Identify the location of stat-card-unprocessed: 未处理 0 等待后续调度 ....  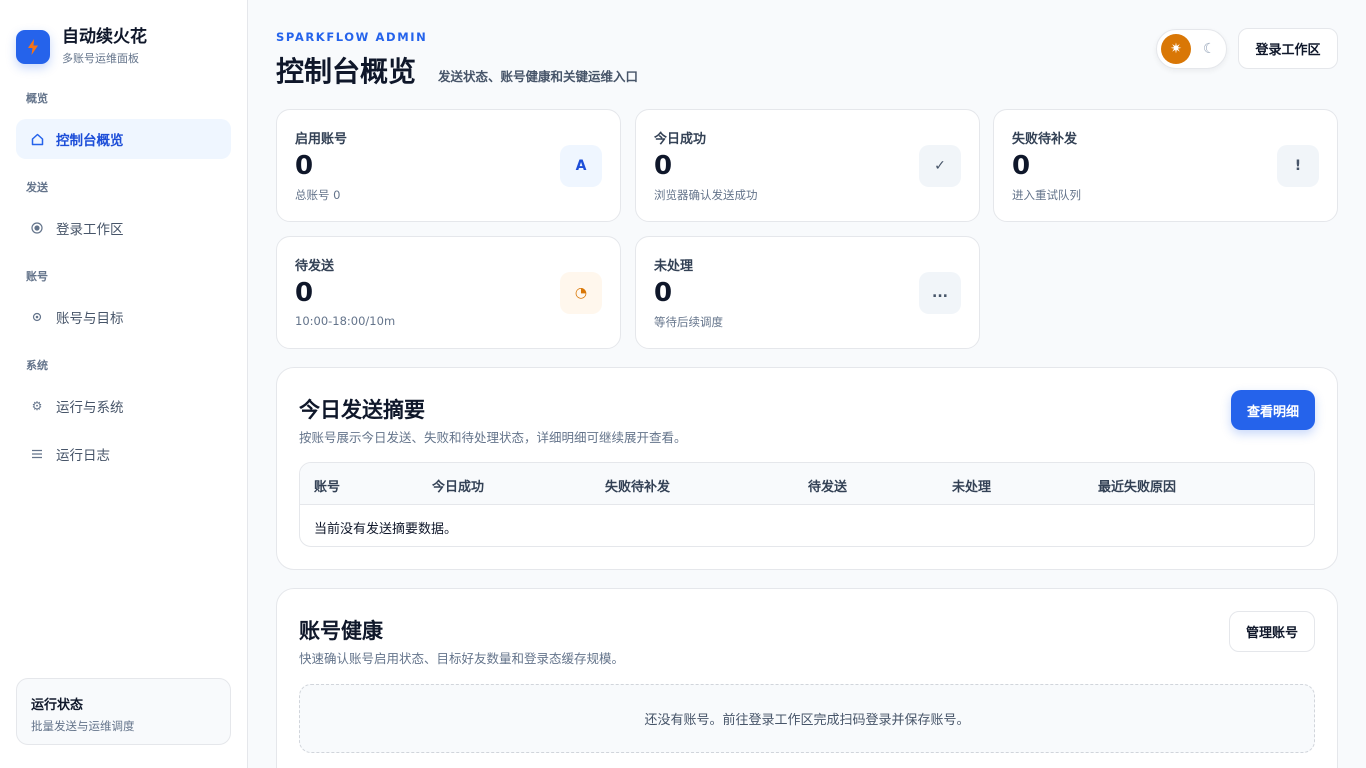
(807, 292).